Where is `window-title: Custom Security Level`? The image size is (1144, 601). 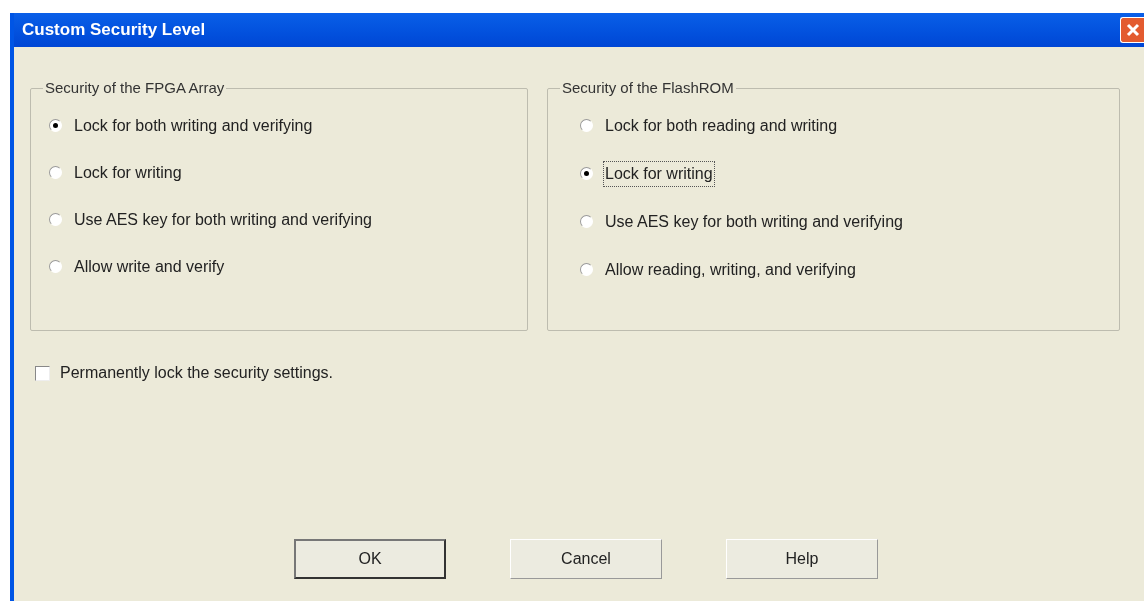 window-title: Custom Security Level is located at coordinates (114, 30).